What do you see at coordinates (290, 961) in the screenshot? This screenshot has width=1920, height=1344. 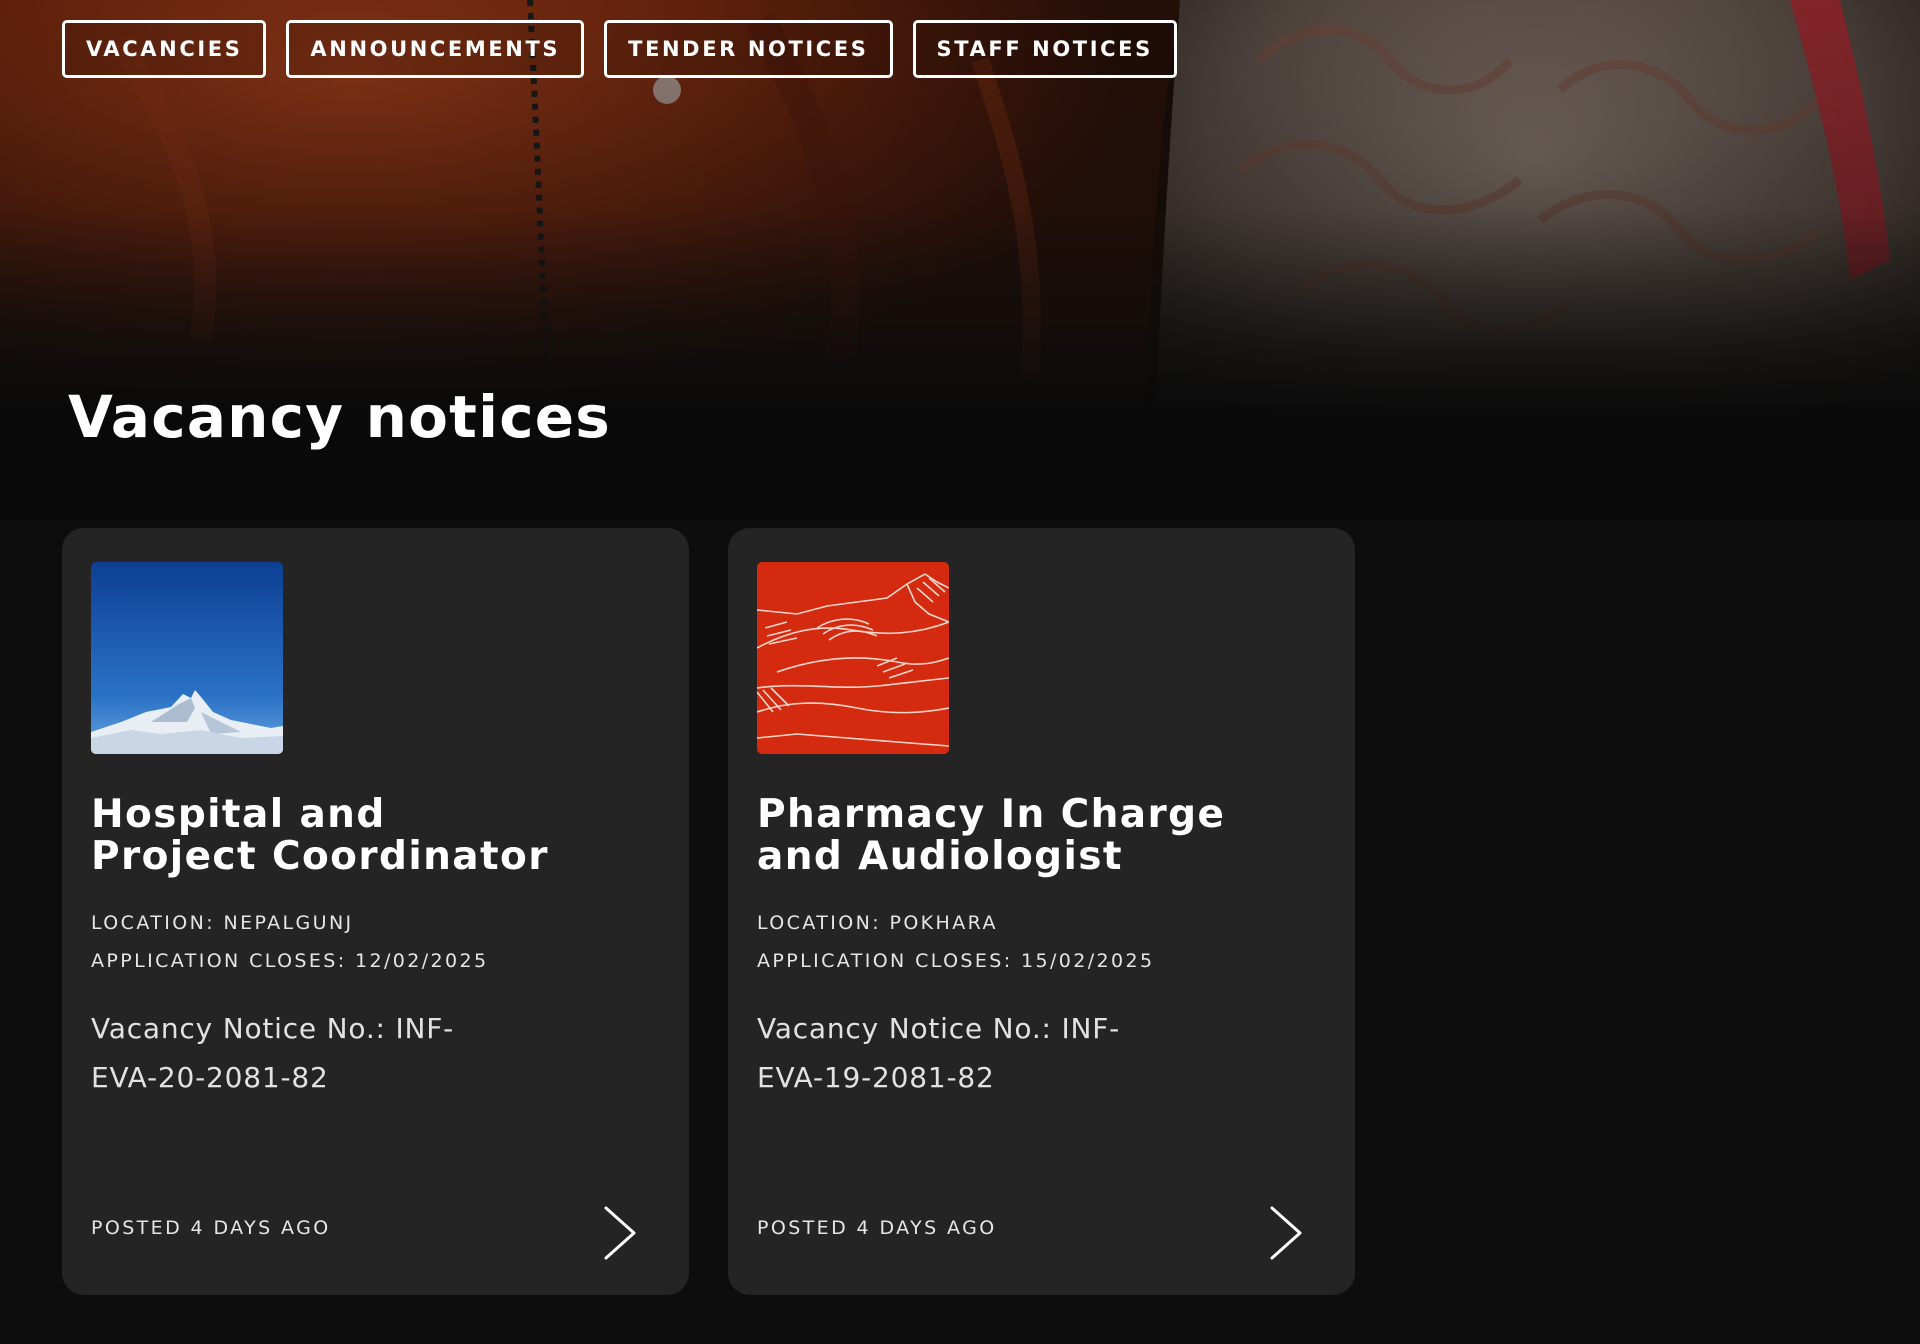 I see `vacancy-closing-date: APPLICATION CLOSES: 12/02/2025` at bounding box center [290, 961].